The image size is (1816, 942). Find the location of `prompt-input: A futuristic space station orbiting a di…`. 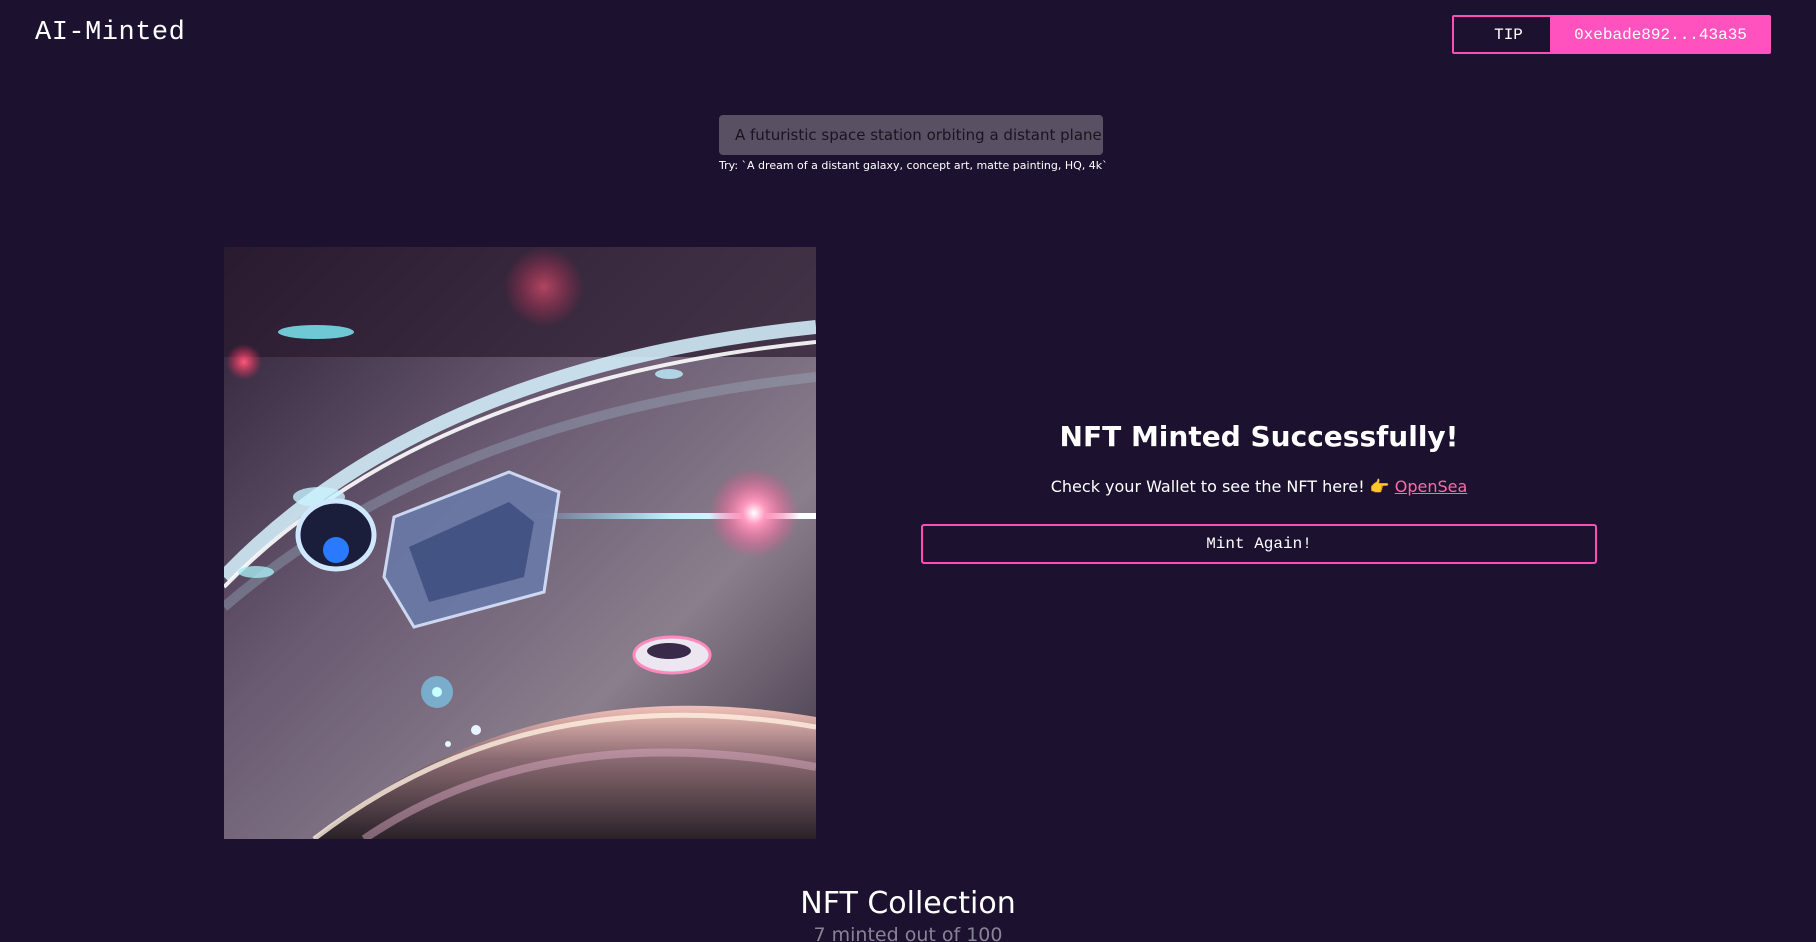

prompt-input: A futuristic space station orbiting a di… is located at coordinates (911, 135).